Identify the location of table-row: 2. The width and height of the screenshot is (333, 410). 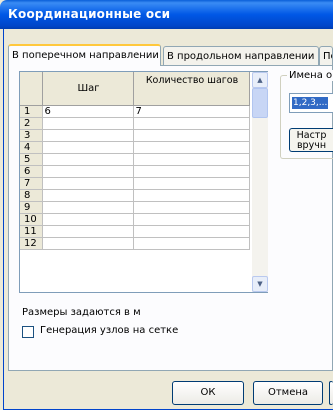
(135, 123).